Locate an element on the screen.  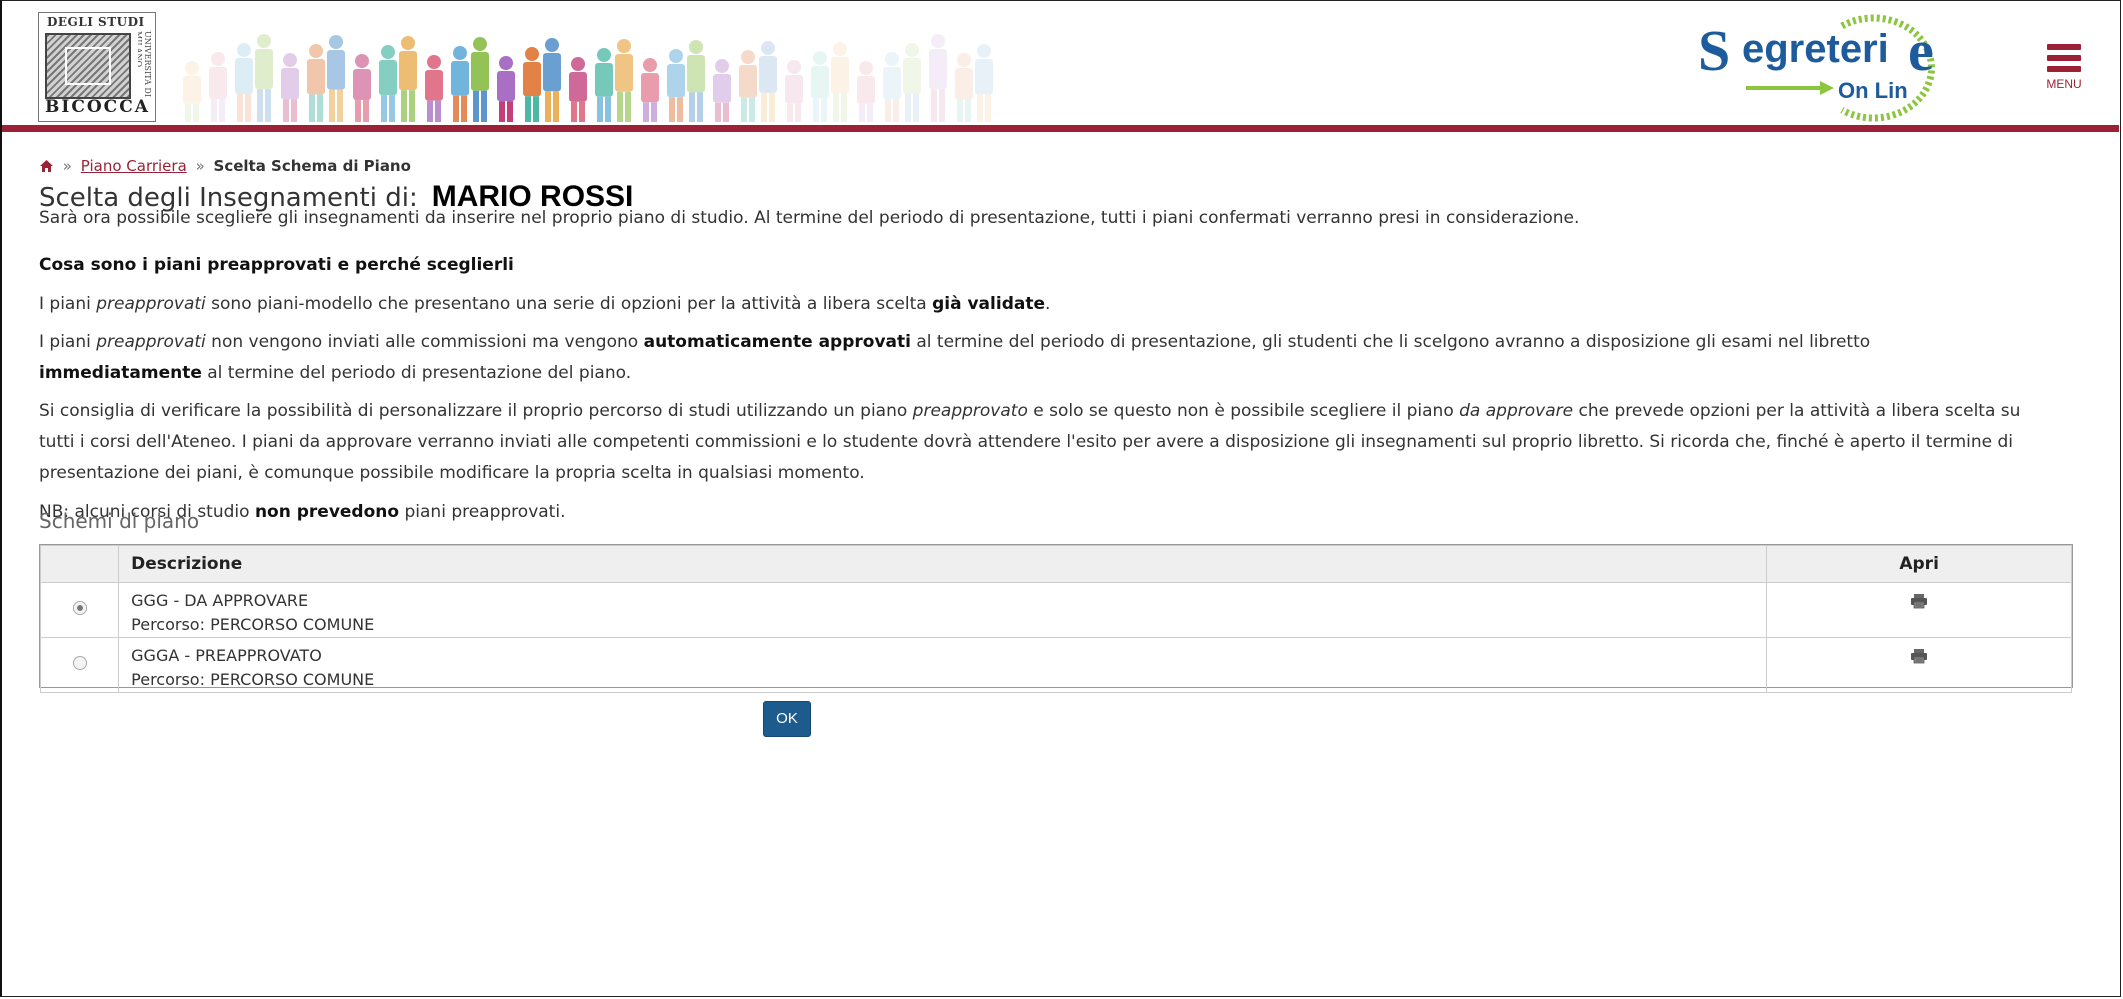
logo-top-text: DEGLI STUDI is located at coordinates (96, 22).